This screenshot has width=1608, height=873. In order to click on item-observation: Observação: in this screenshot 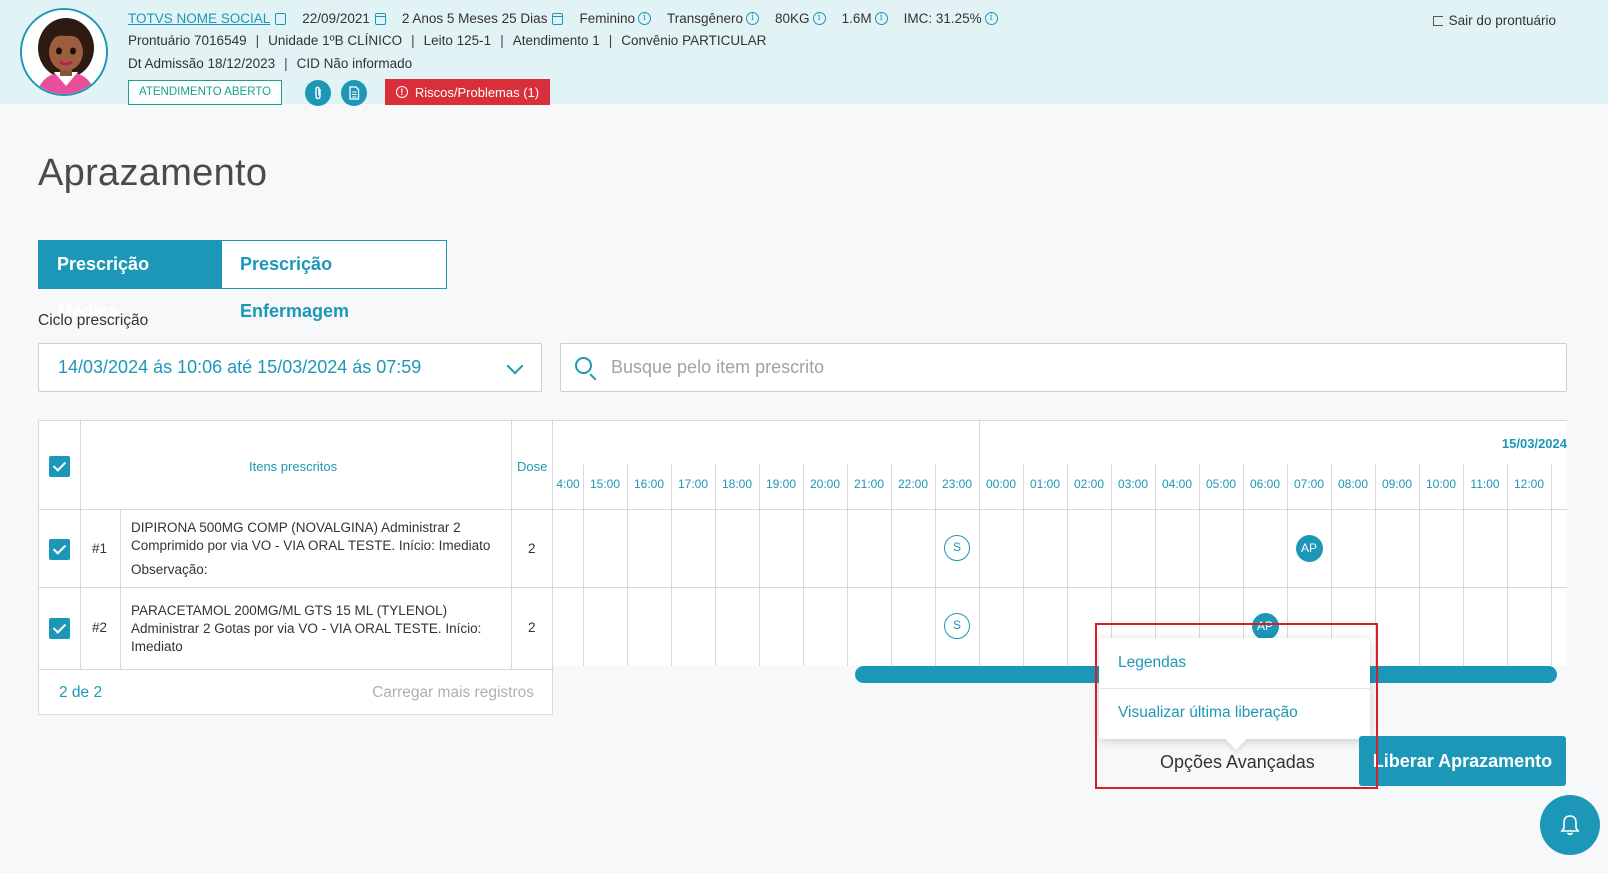, I will do `click(169, 569)`.